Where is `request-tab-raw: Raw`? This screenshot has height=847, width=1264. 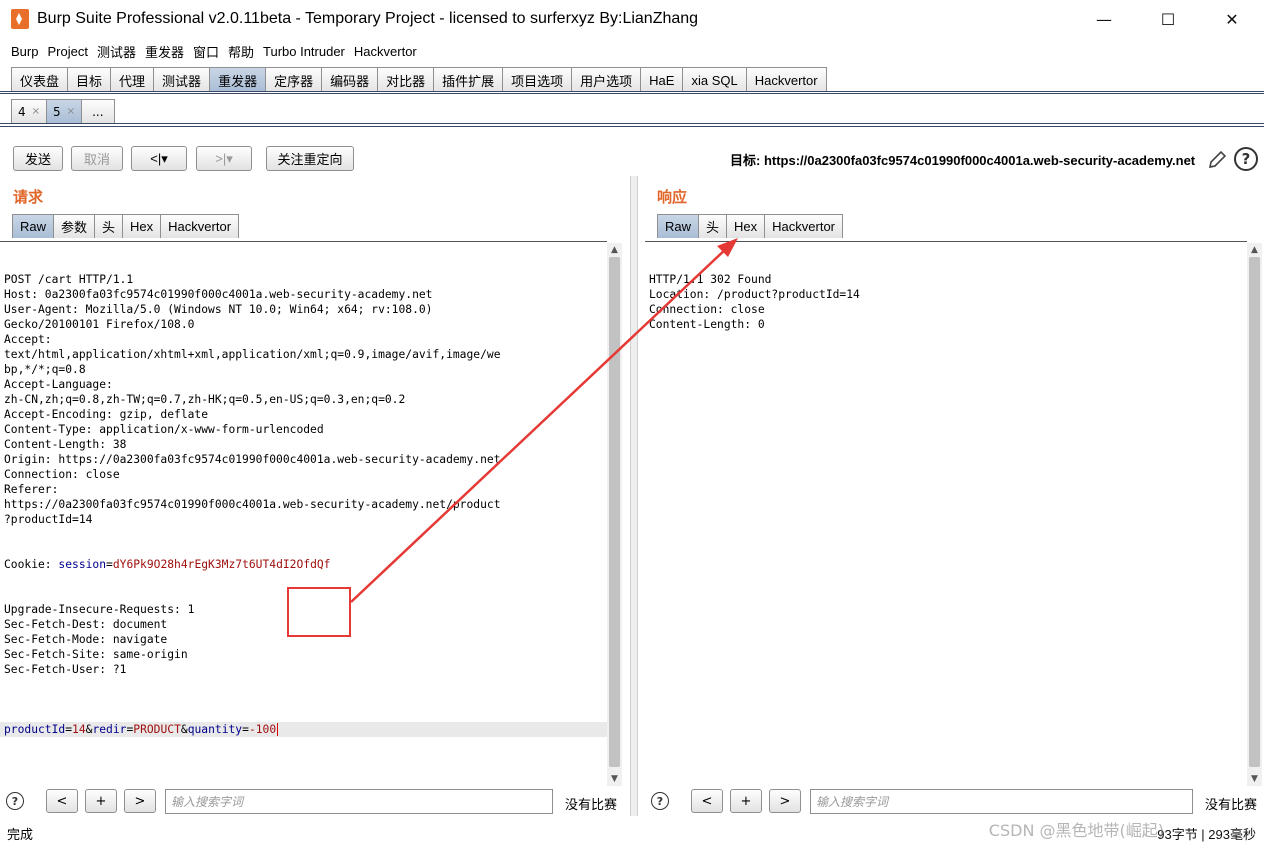 request-tab-raw: Raw is located at coordinates (33, 226).